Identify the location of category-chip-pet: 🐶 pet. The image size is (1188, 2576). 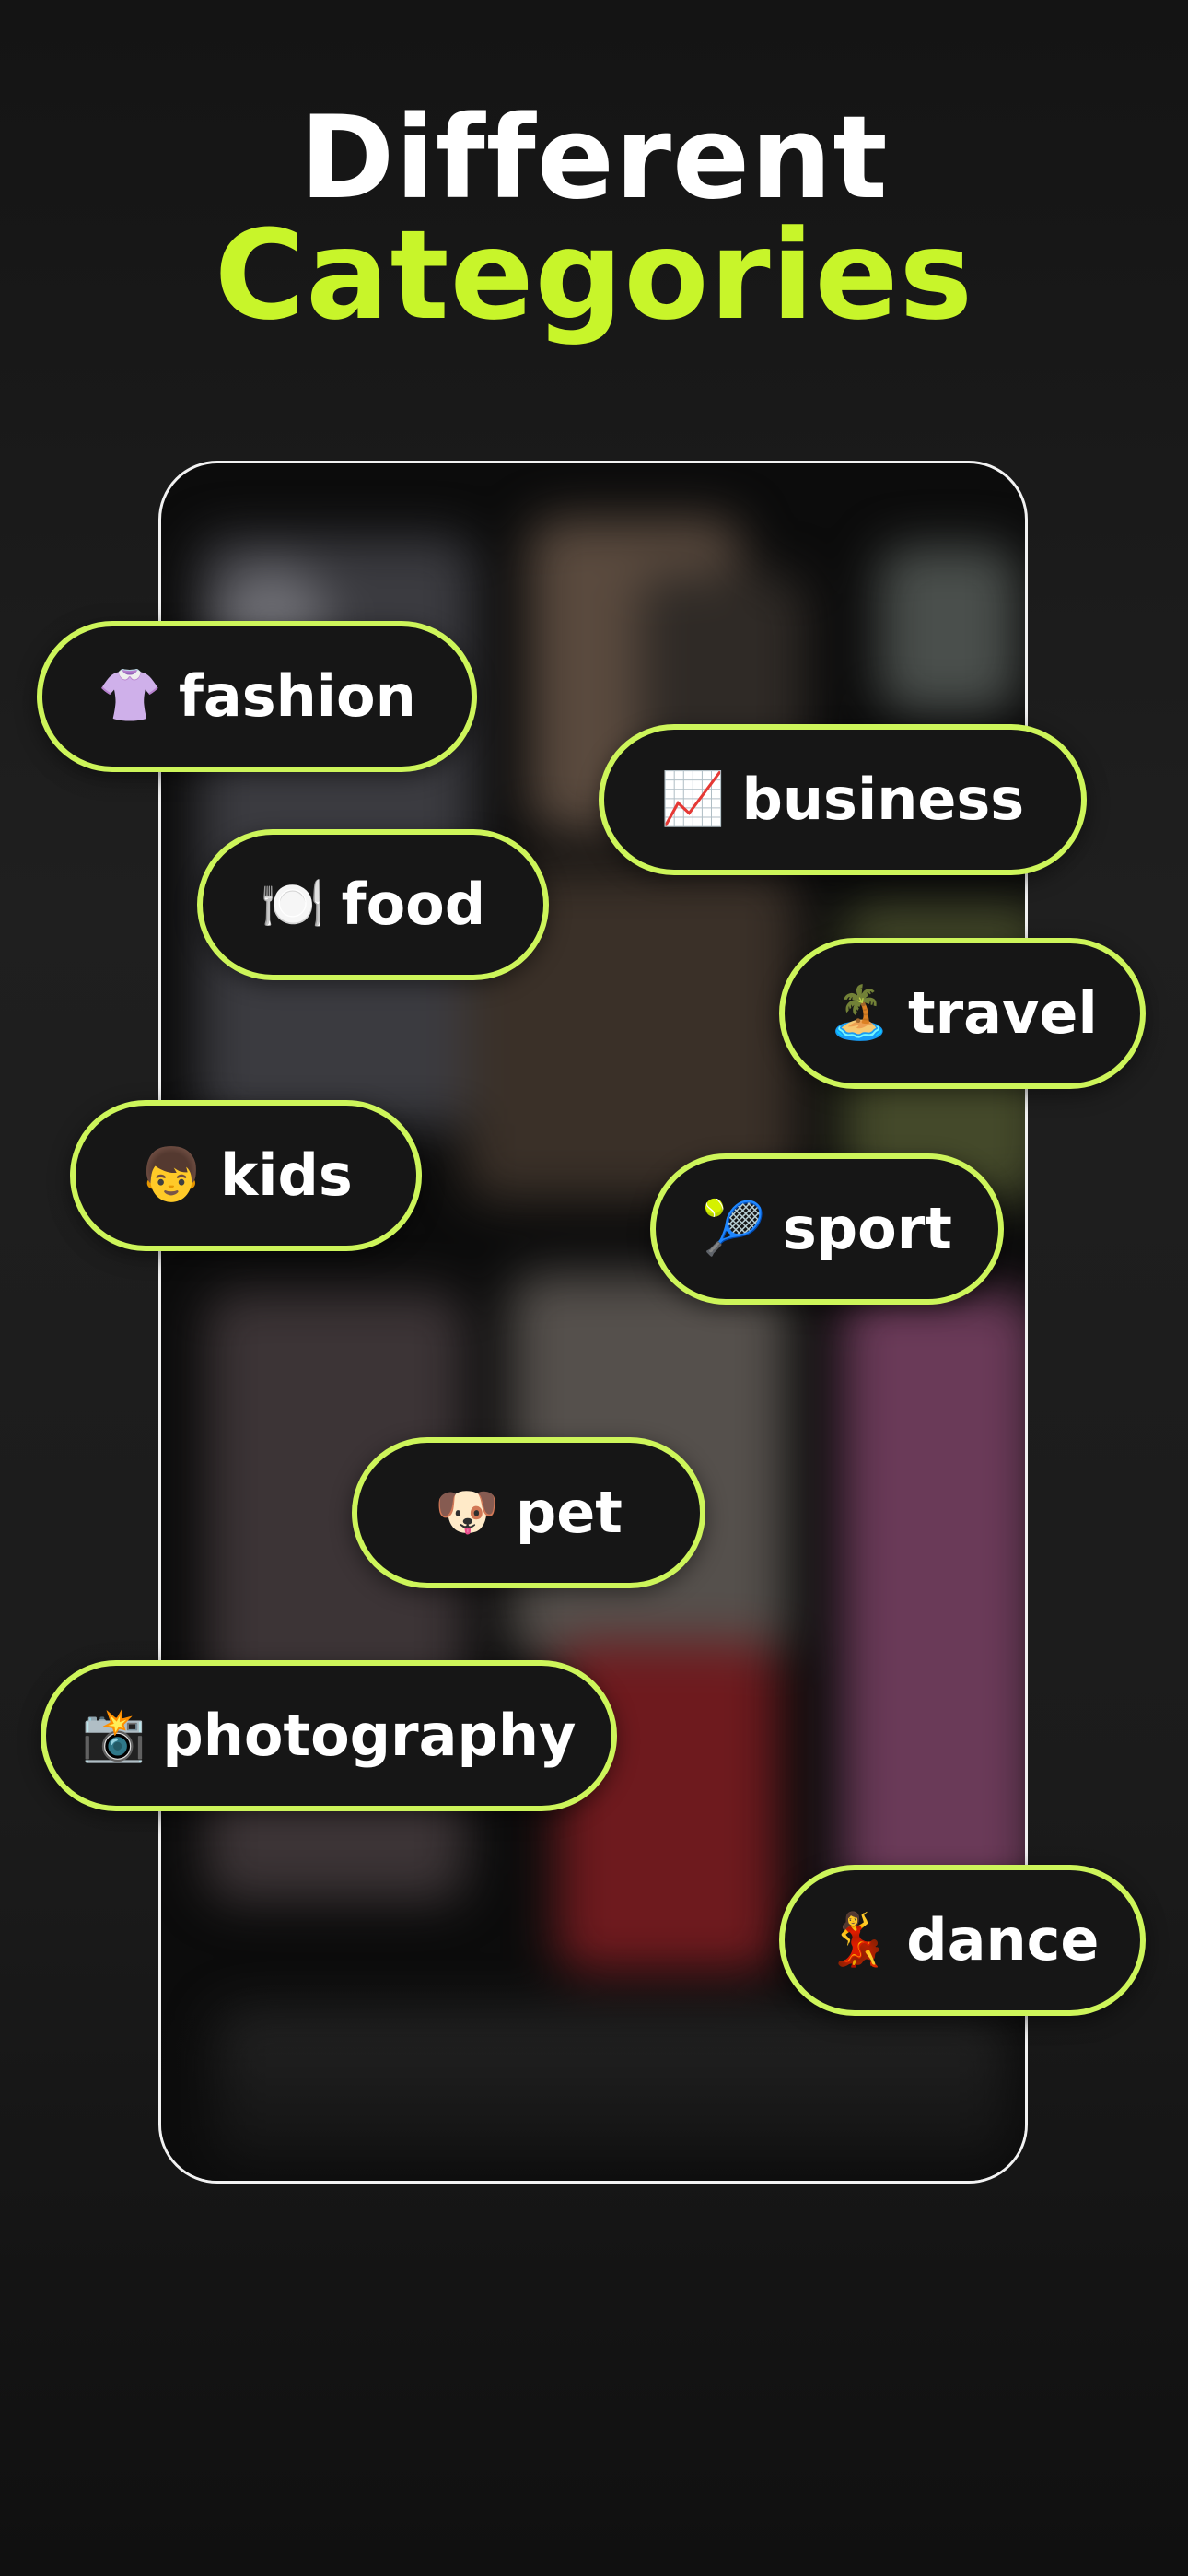
(528, 1512).